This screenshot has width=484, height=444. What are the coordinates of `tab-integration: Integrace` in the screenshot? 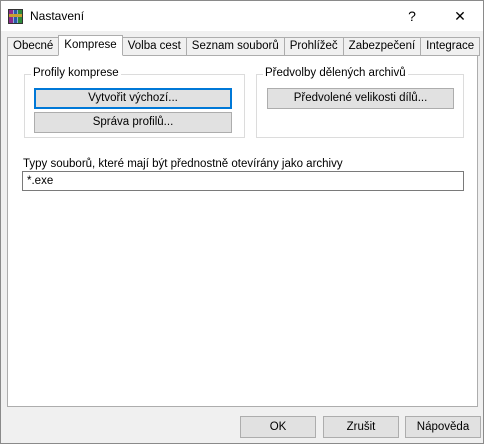 It's located at (450, 46).